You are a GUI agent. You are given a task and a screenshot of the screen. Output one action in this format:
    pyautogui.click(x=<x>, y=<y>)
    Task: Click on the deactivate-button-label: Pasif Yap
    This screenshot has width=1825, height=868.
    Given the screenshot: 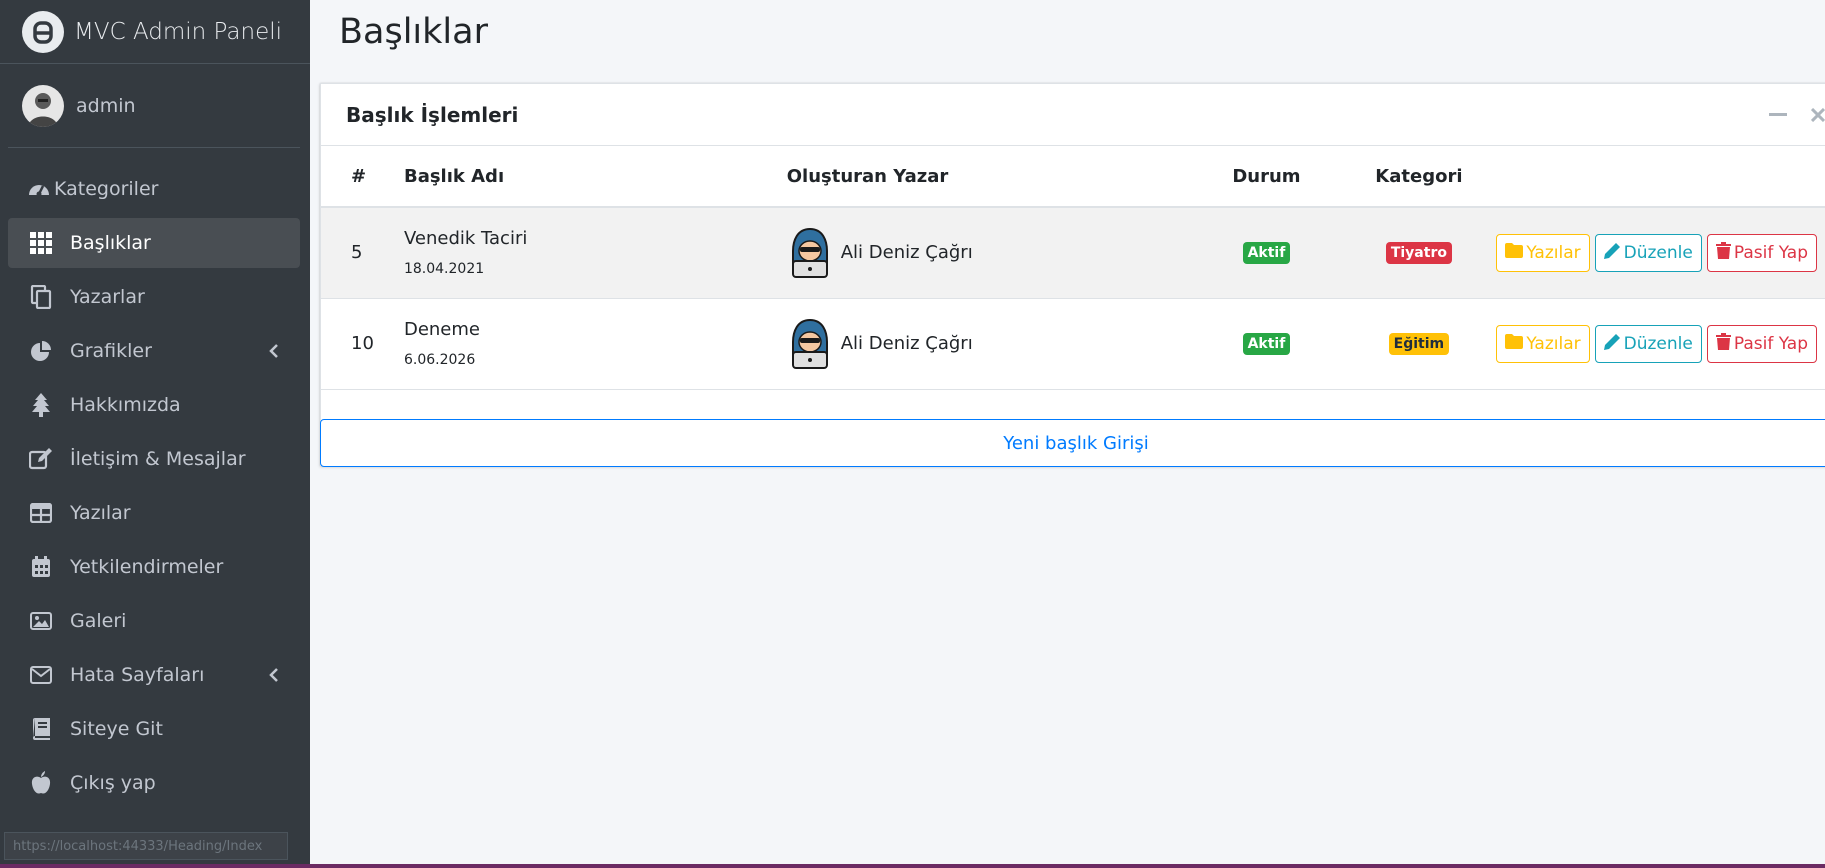 What is the action you would take?
    pyautogui.click(x=1770, y=343)
    